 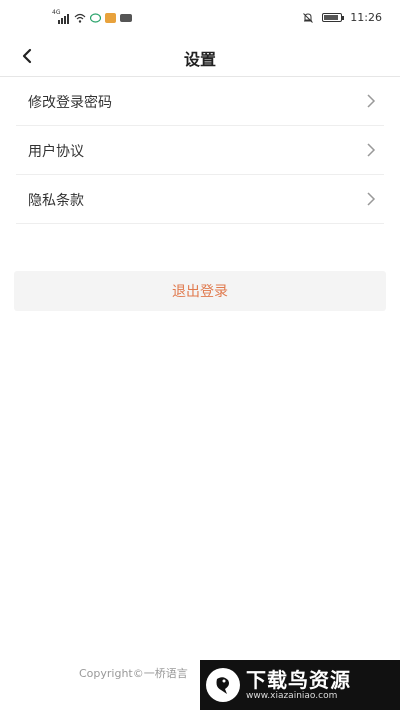 What do you see at coordinates (95, 18) in the screenshot?
I see `chat-app-icon` at bounding box center [95, 18].